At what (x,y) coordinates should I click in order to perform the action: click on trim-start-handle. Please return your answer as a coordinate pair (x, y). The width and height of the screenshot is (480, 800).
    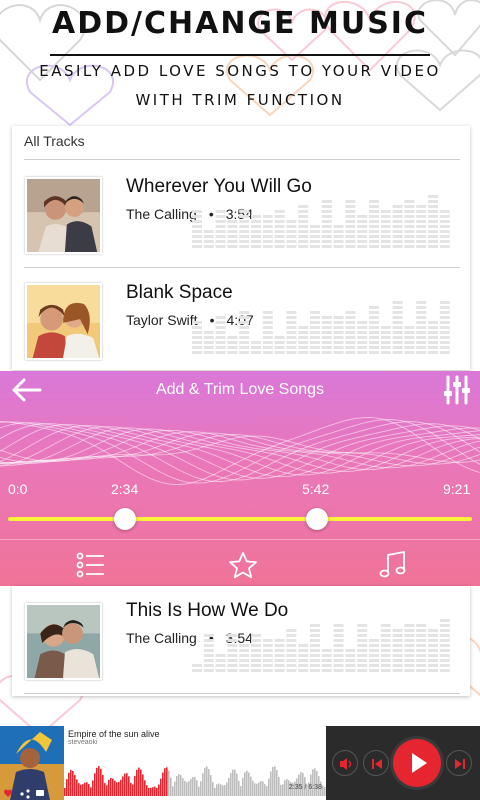
    Looking at the image, I should click on (125, 519).